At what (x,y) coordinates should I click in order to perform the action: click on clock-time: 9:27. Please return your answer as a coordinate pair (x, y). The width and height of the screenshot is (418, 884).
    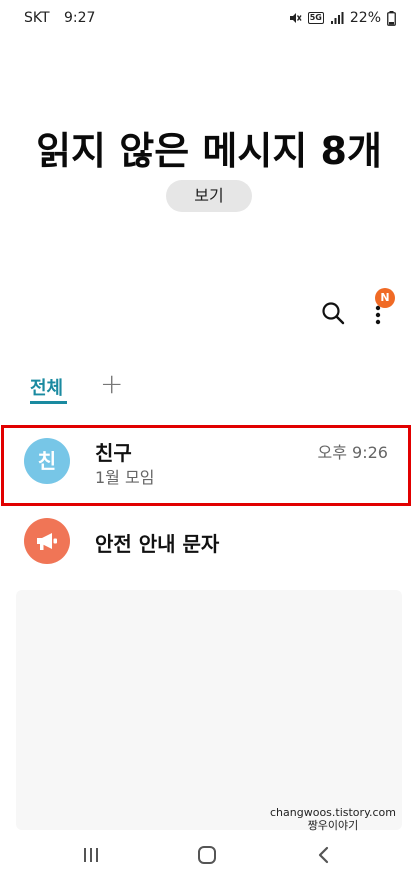
    Looking at the image, I should click on (80, 18).